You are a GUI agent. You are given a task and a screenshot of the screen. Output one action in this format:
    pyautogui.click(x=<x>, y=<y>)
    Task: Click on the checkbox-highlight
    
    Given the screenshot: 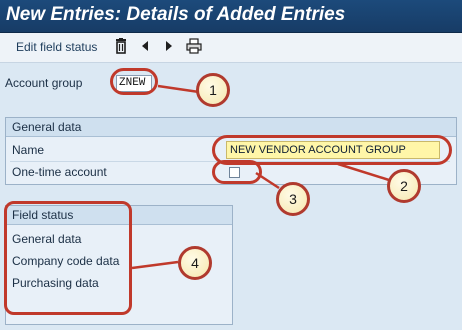 What is the action you would take?
    pyautogui.click(x=237, y=172)
    